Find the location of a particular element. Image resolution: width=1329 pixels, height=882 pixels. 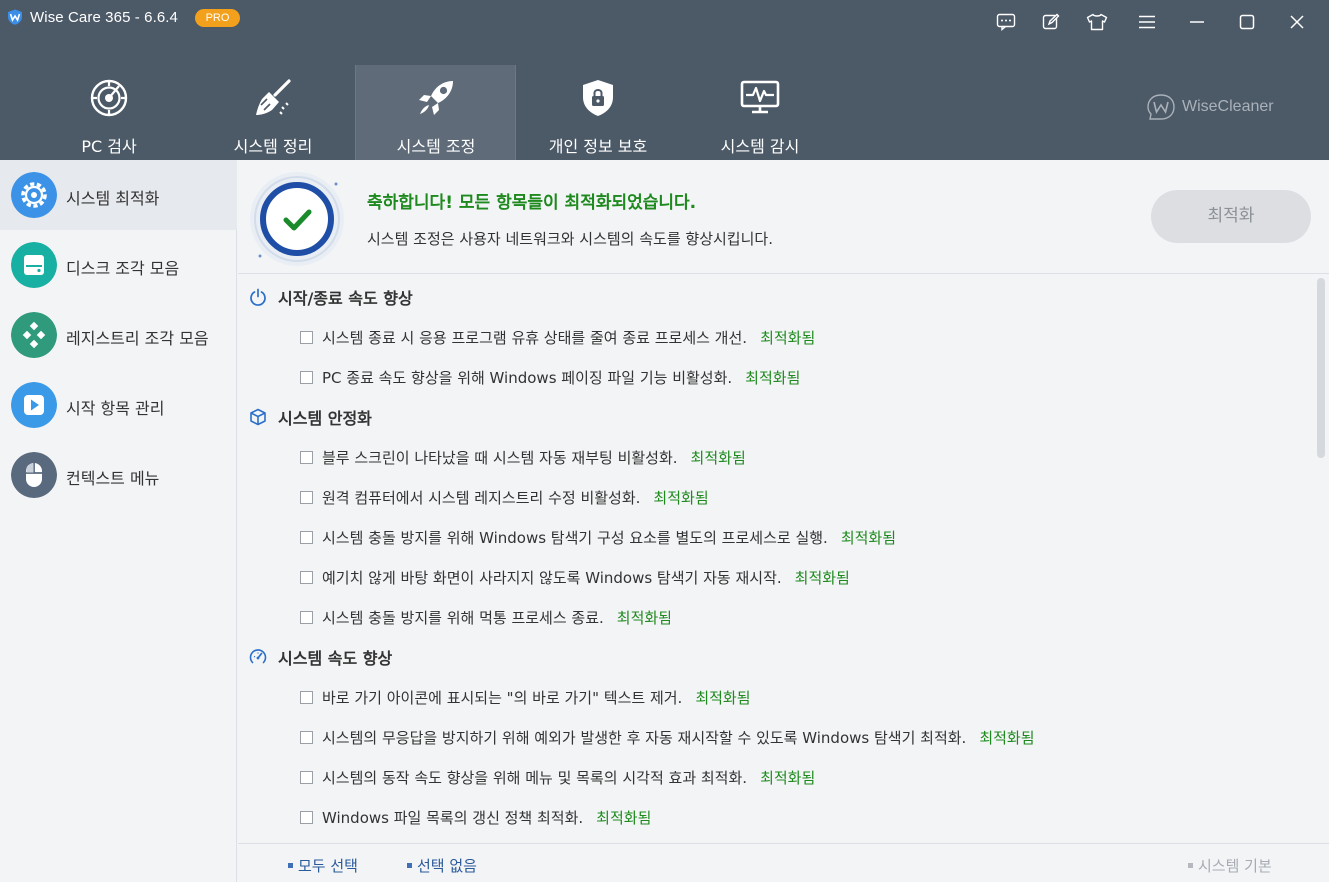

select-all-link: 모두 선택 is located at coordinates (323, 865).